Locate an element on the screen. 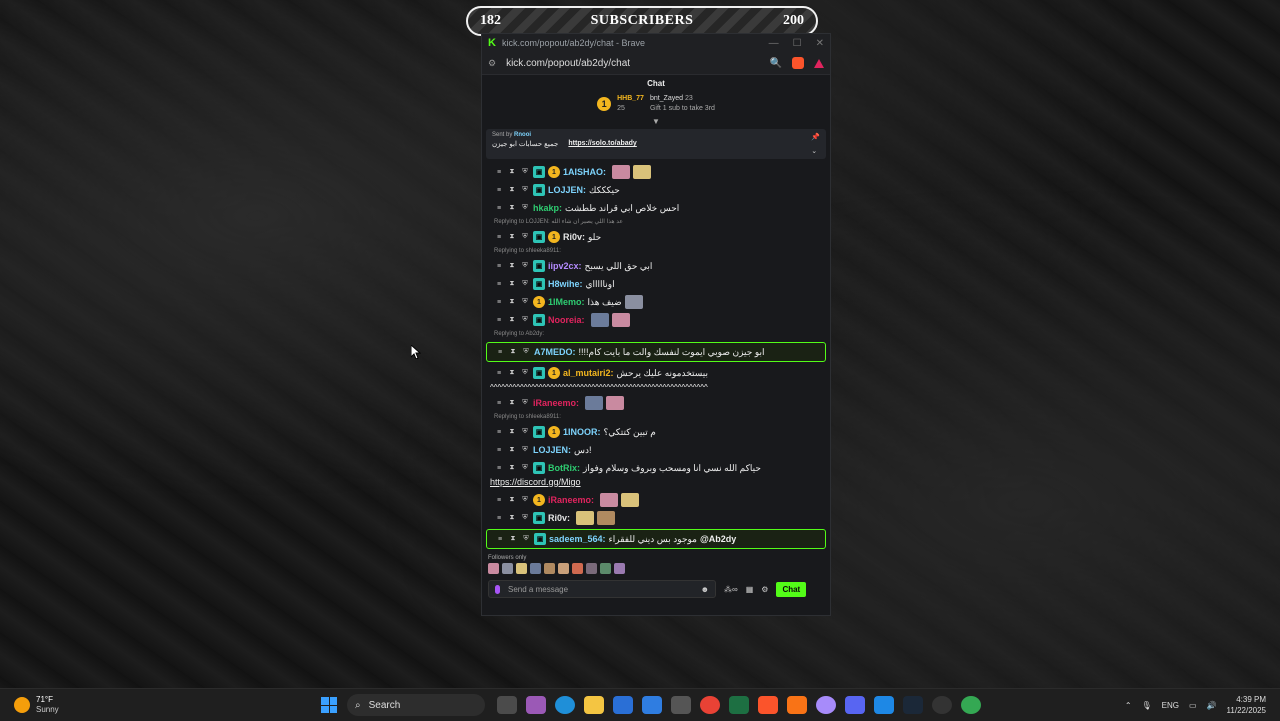 The width and height of the screenshot is (1280, 721). store-icon is located at coordinates (623, 705).